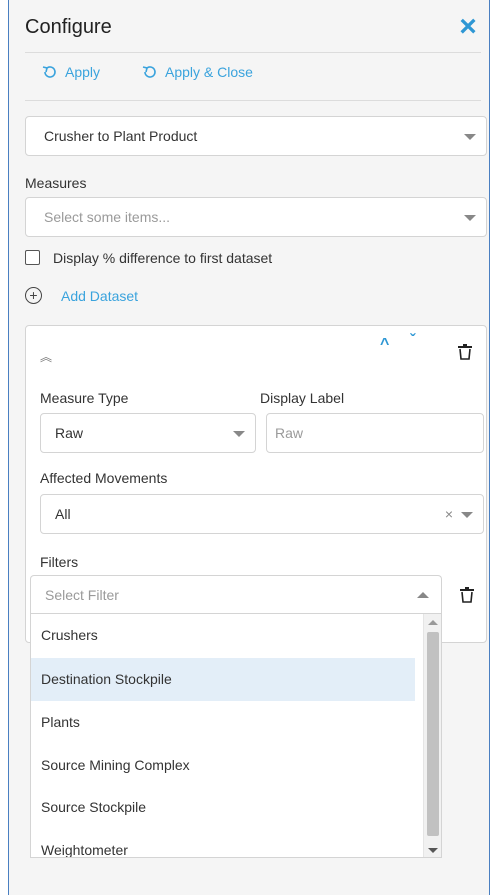 The image size is (500, 895). I want to click on display-diff-label: Display % difference to first dataset, so click(163, 258).